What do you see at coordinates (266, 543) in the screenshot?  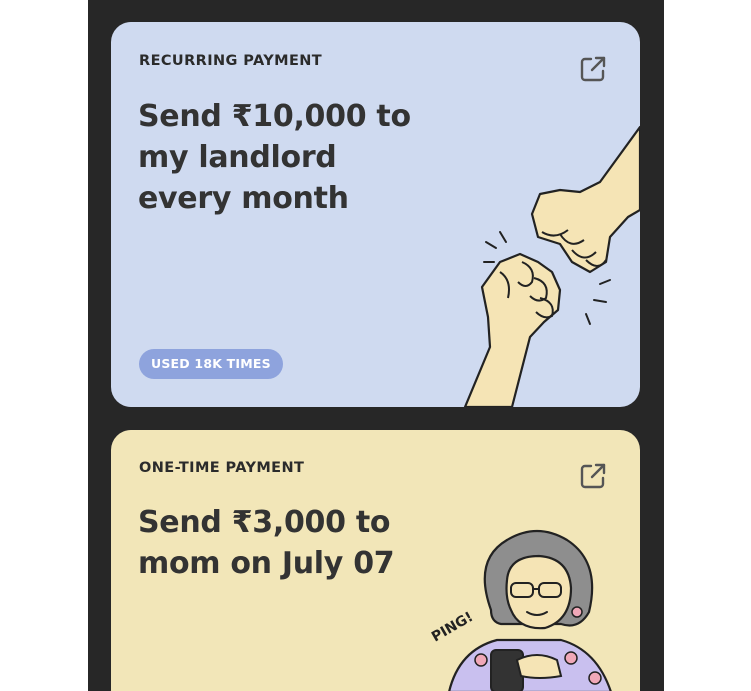 I see `card-title: Send ₹3,000 to mom on July 07` at bounding box center [266, 543].